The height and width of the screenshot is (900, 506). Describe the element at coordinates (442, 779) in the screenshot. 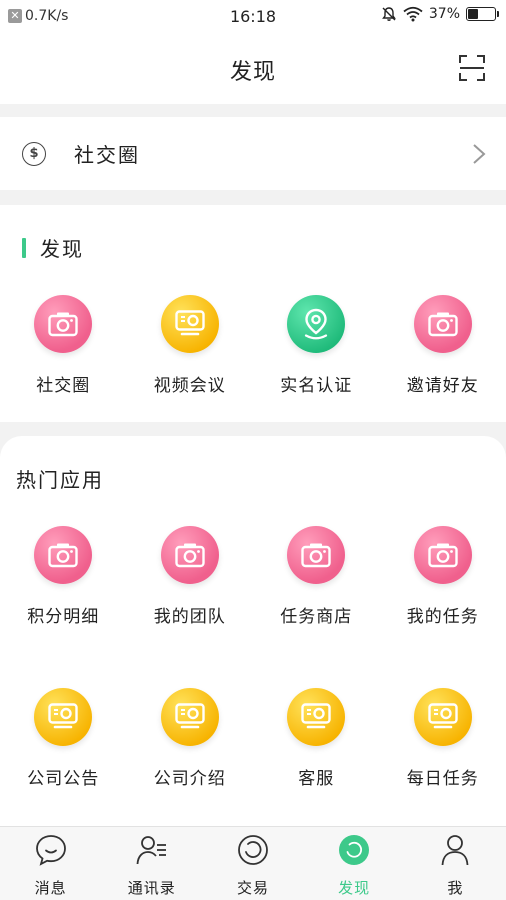

I see `hot-app-item-label: 每日任务` at that location.